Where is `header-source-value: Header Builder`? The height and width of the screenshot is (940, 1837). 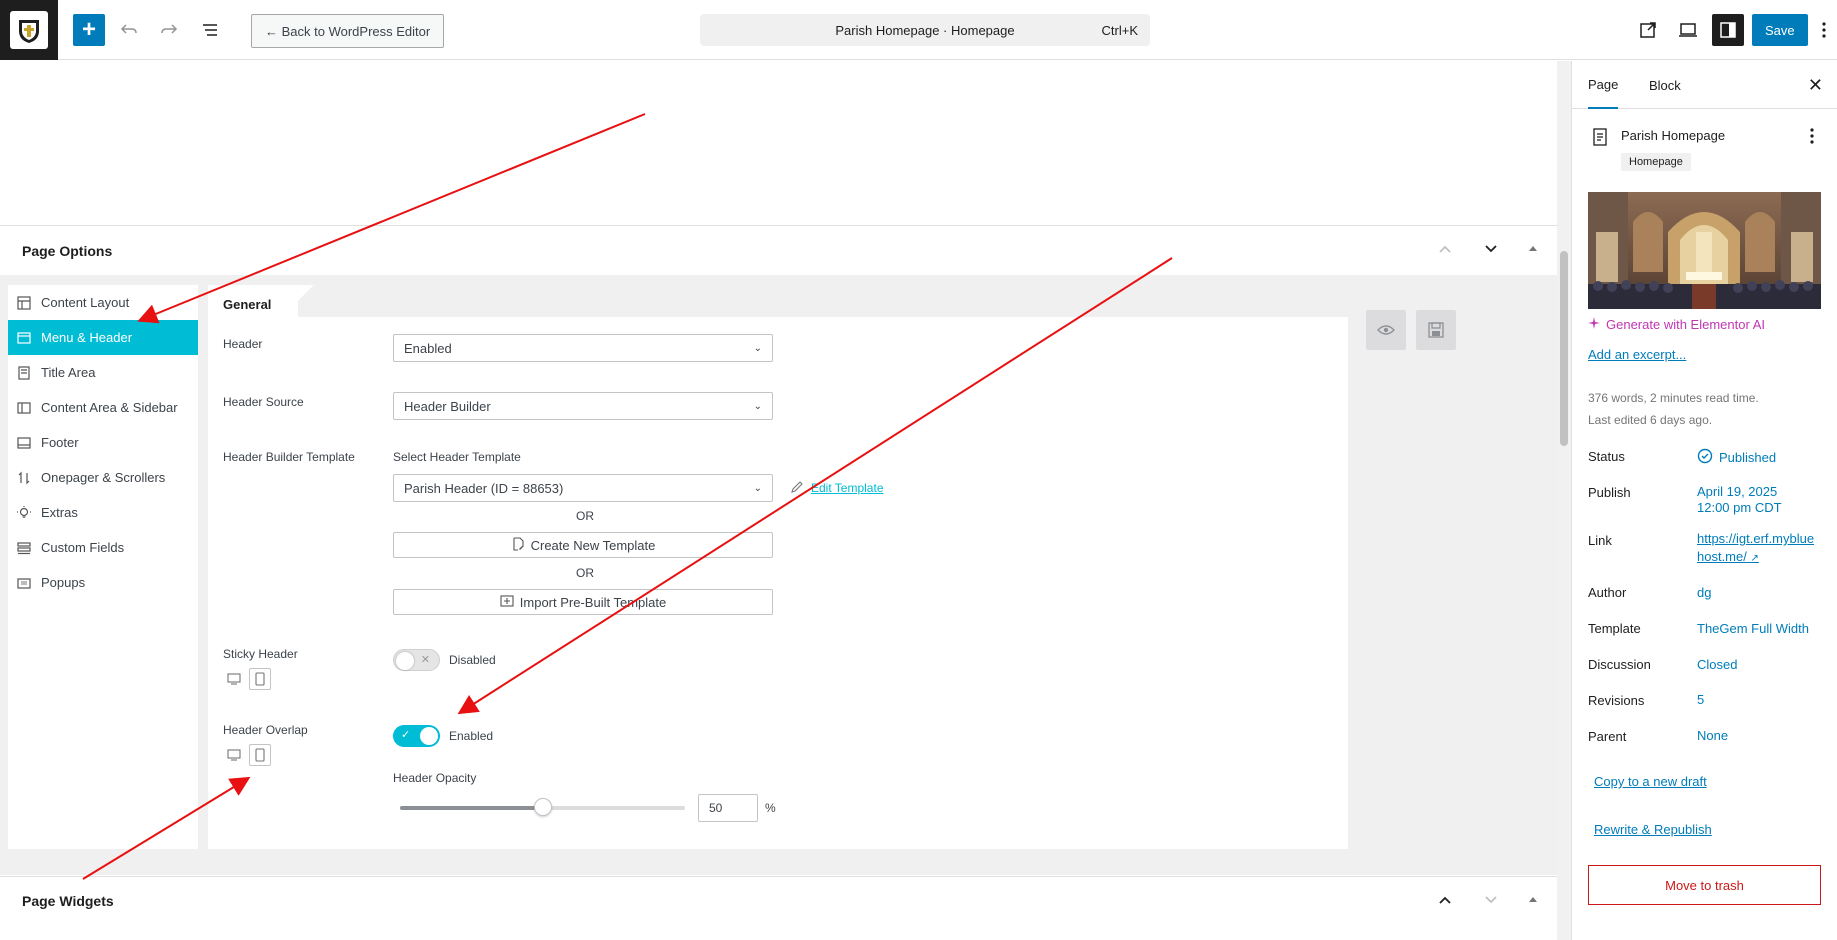
header-source-value: Header Builder is located at coordinates (447, 406).